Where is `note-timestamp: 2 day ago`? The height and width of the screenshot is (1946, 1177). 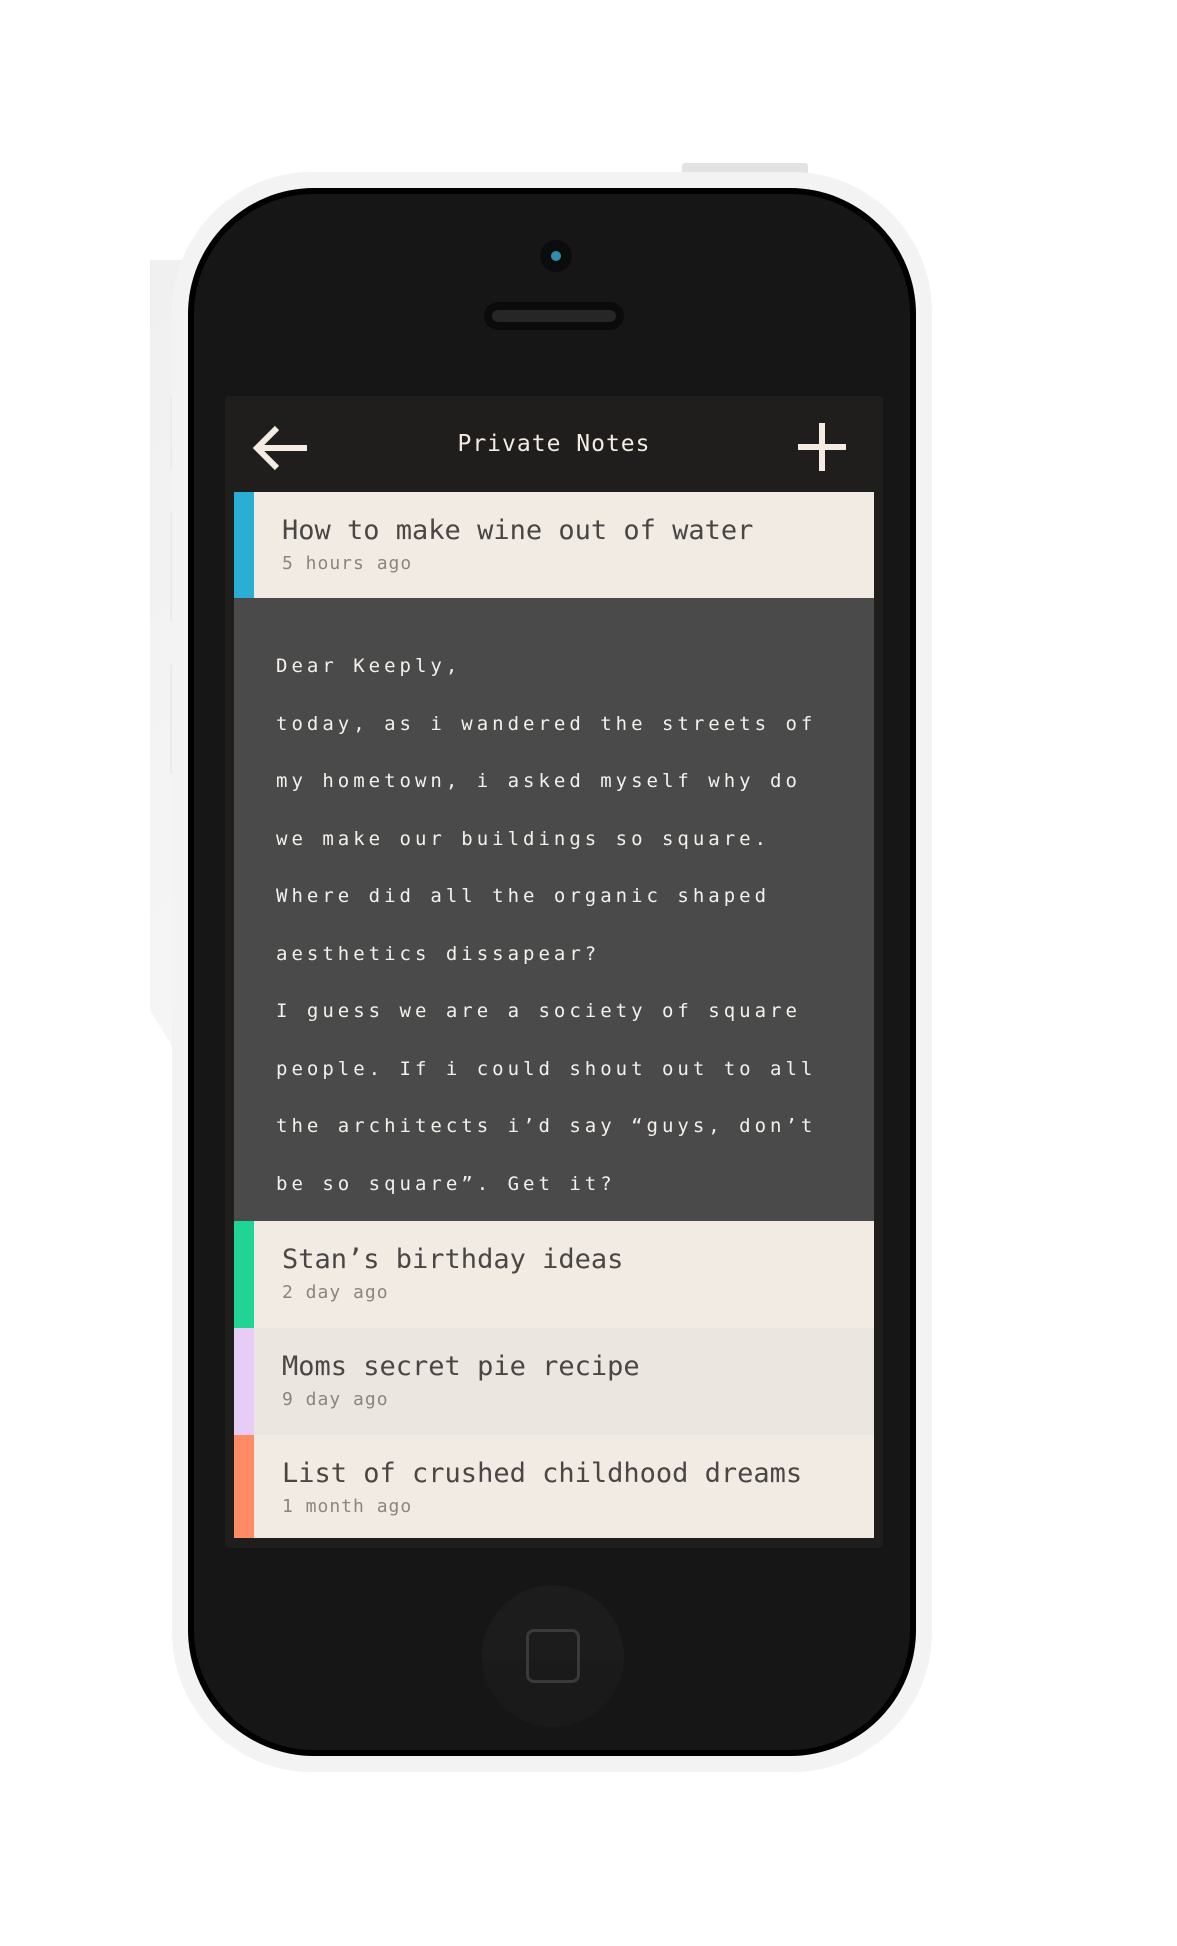 note-timestamp: 2 day ago is located at coordinates (335, 1292).